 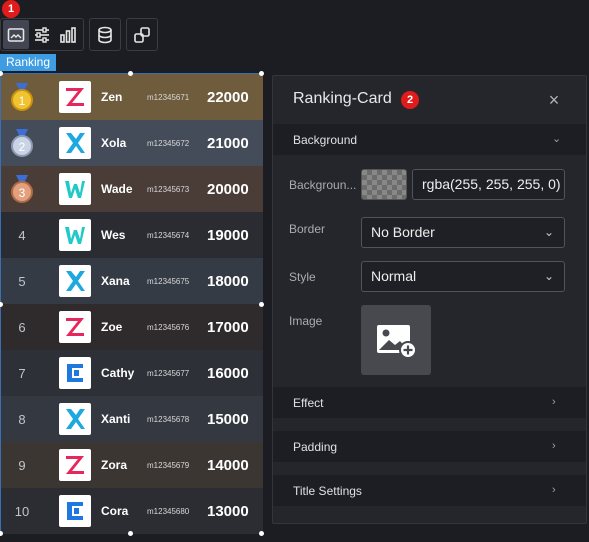 What do you see at coordinates (132, 465) in the screenshot?
I see `ranking-row: 9 Zora m12345679 14000` at bounding box center [132, 465].